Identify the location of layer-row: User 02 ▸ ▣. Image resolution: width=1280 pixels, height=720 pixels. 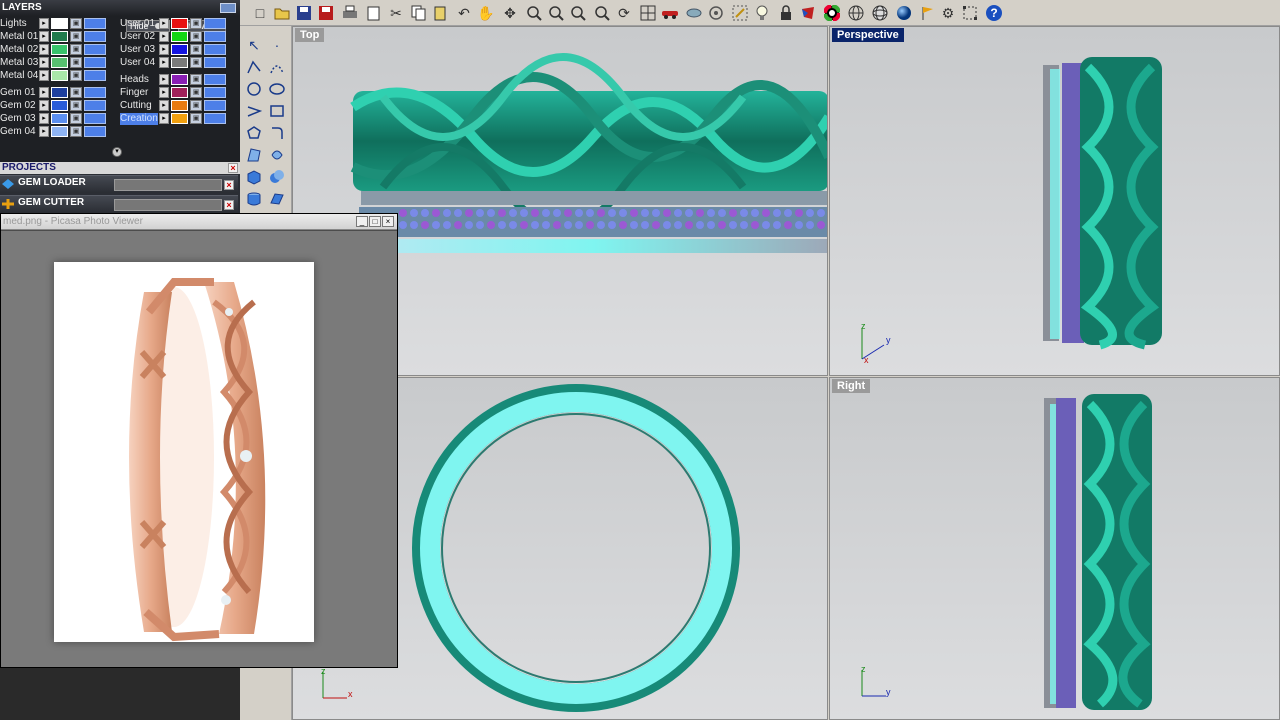
(174, 37).